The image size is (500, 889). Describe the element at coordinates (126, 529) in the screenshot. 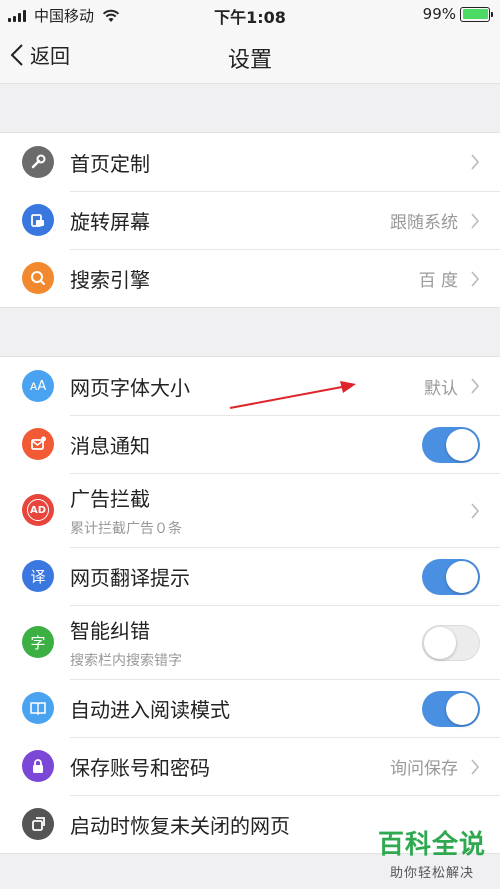

I see `setting-subtitle: 累计拦截广告０条` at that location.